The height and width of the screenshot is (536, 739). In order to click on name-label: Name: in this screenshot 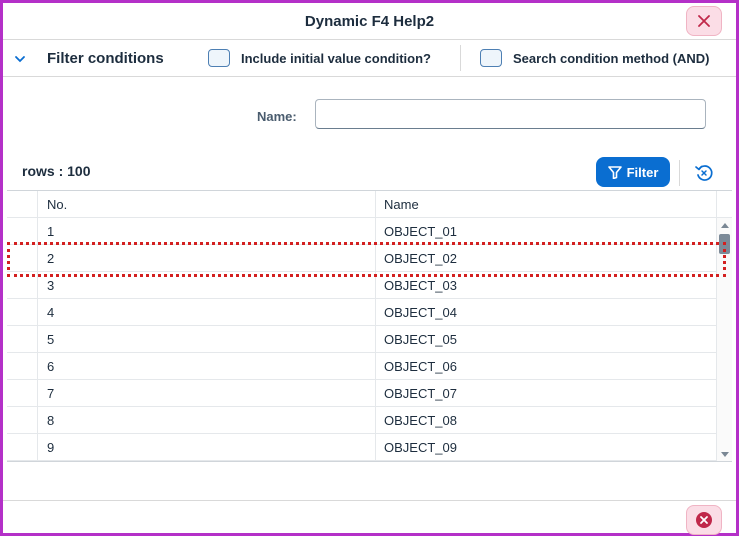, I will do `click(277, 116)`.